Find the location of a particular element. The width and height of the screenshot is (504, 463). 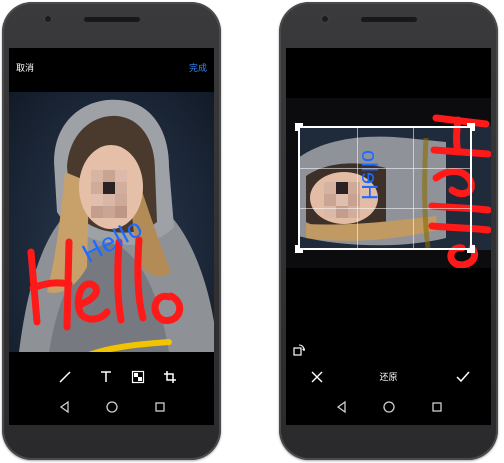

crop-handle-bottom-right is located at coordinates (471, 249).